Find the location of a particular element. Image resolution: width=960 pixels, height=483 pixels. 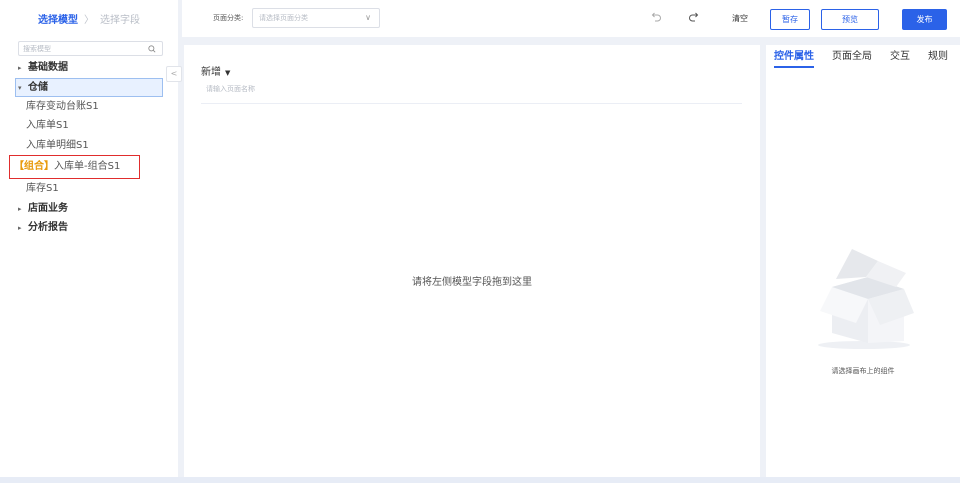

page-category-label: 页面分类: is located at coordinates (228, 18).